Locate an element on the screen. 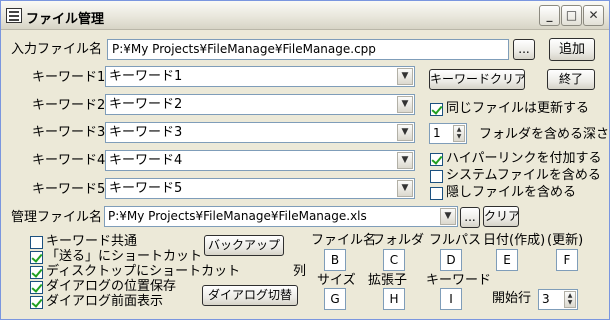 The image size is (610, 320). col-full-path-label: フルパス is located at coordinates (455, 240).